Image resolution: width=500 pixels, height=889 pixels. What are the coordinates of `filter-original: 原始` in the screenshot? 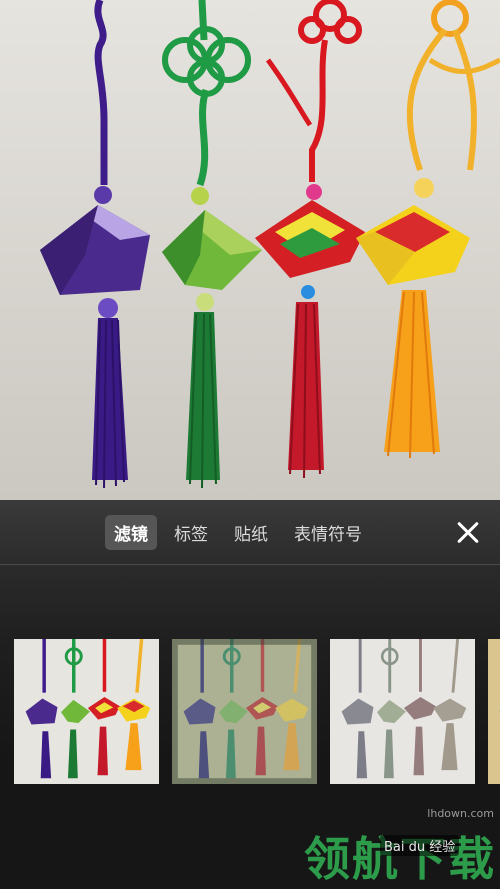 It's located at (86, 719).